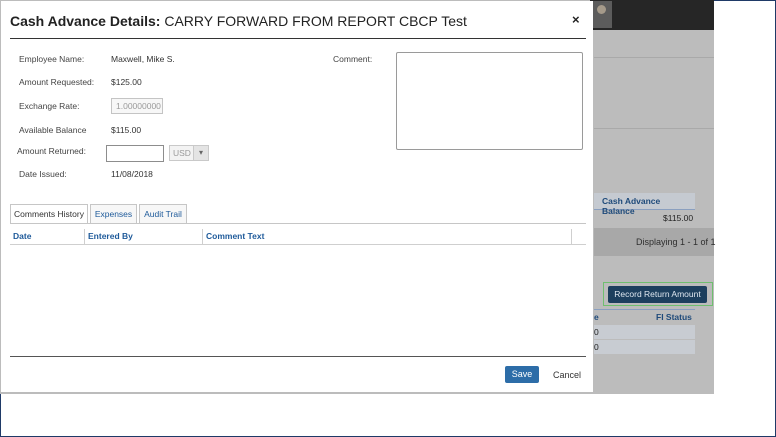  I want to click on comments-grid-header: Date Entered By Comment Text, so click(298, 237).